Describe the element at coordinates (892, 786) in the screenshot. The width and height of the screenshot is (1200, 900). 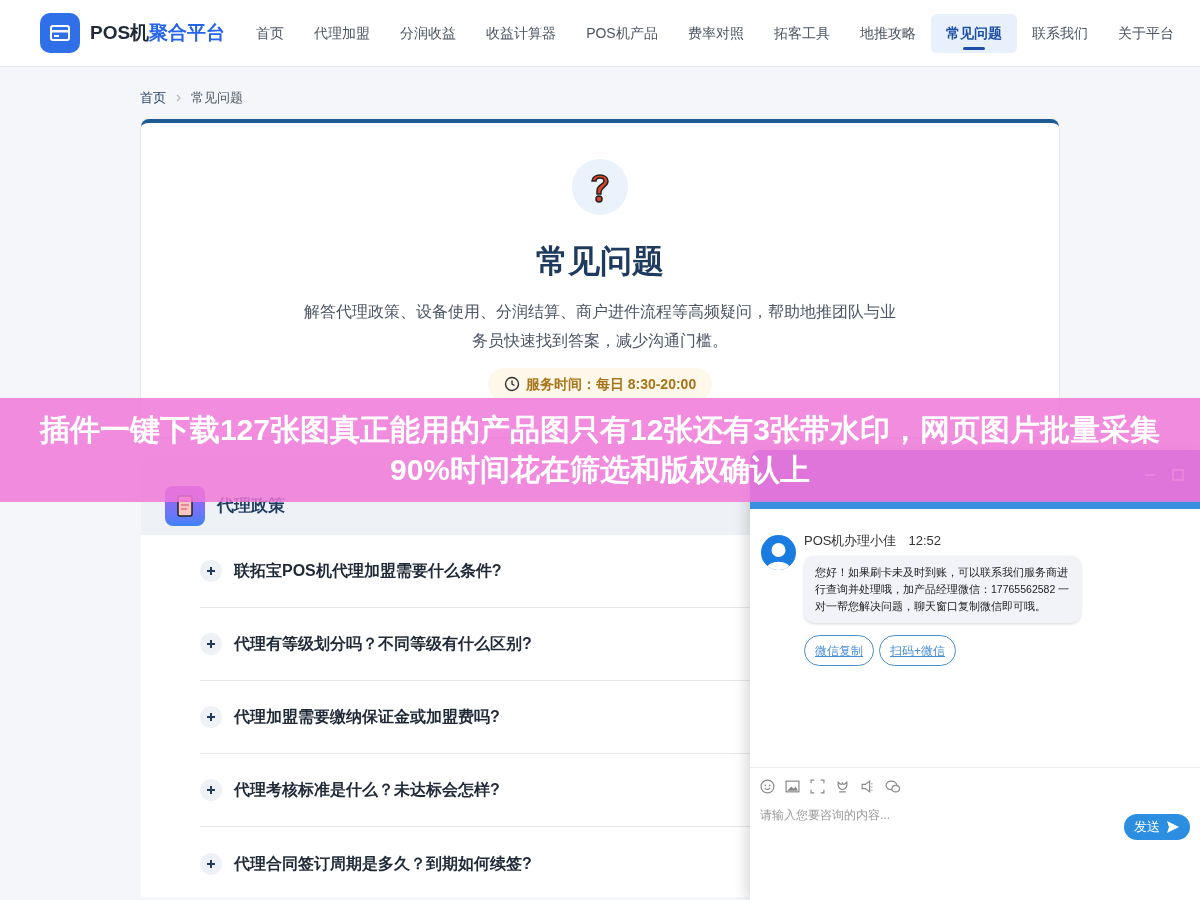
I see `chat-bubbles-icon` at that location.